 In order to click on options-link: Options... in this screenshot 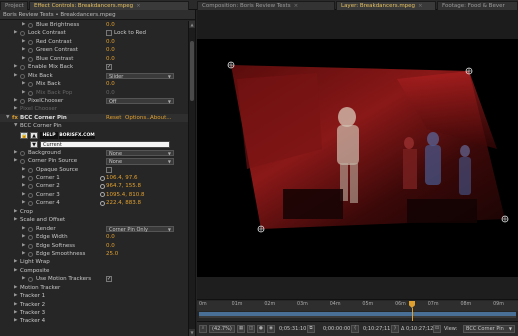, I will do `click(138, 118)`.